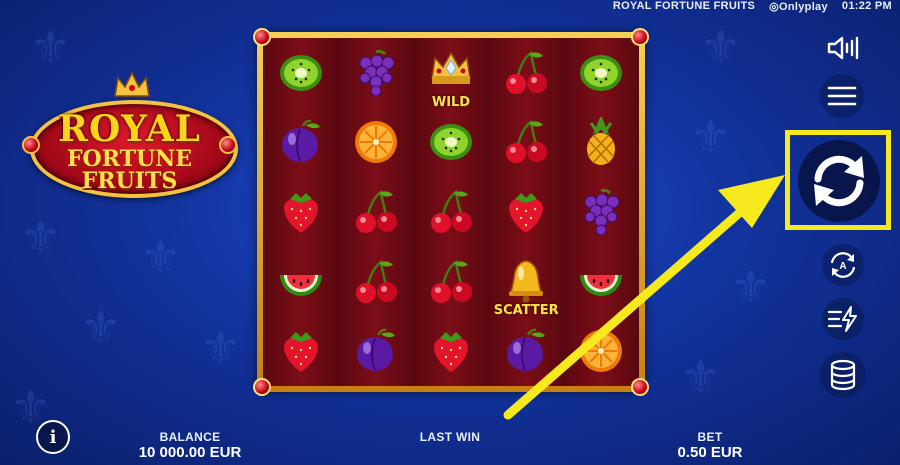 The height and width of the screenshot is (465, 900). I want to click on last-win-label: LAST WIN, so click(450, 437).